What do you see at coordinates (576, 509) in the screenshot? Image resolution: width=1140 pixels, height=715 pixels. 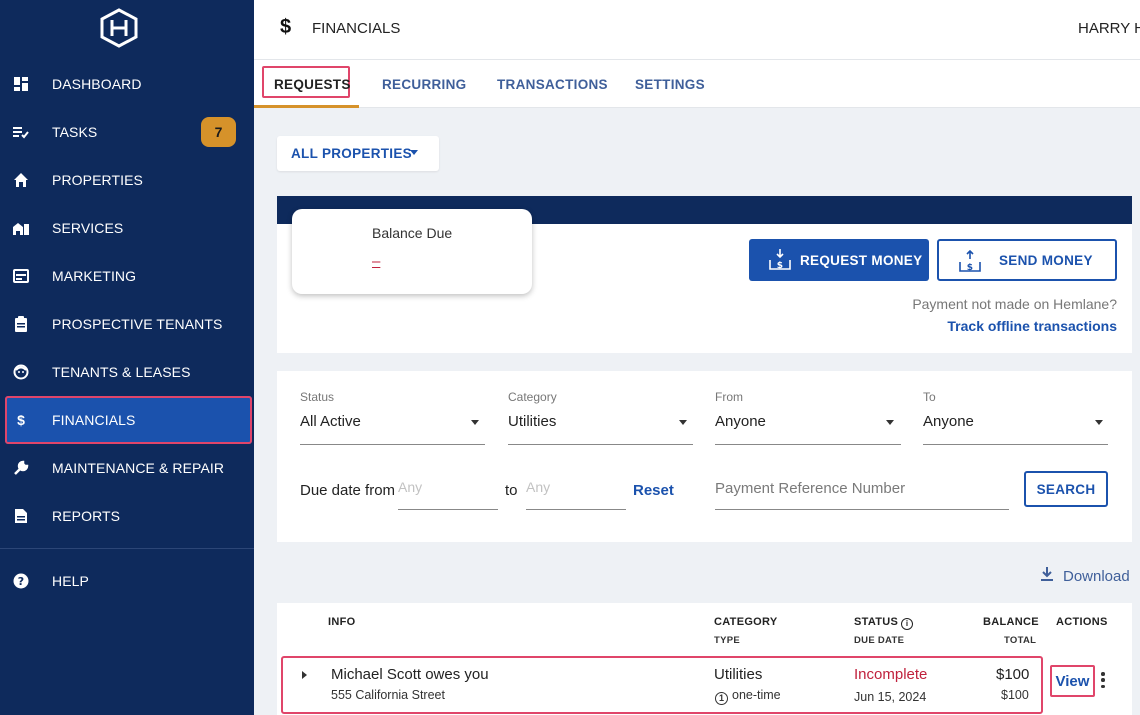 I see `due-to-underline` at bounding box center [576, 509].